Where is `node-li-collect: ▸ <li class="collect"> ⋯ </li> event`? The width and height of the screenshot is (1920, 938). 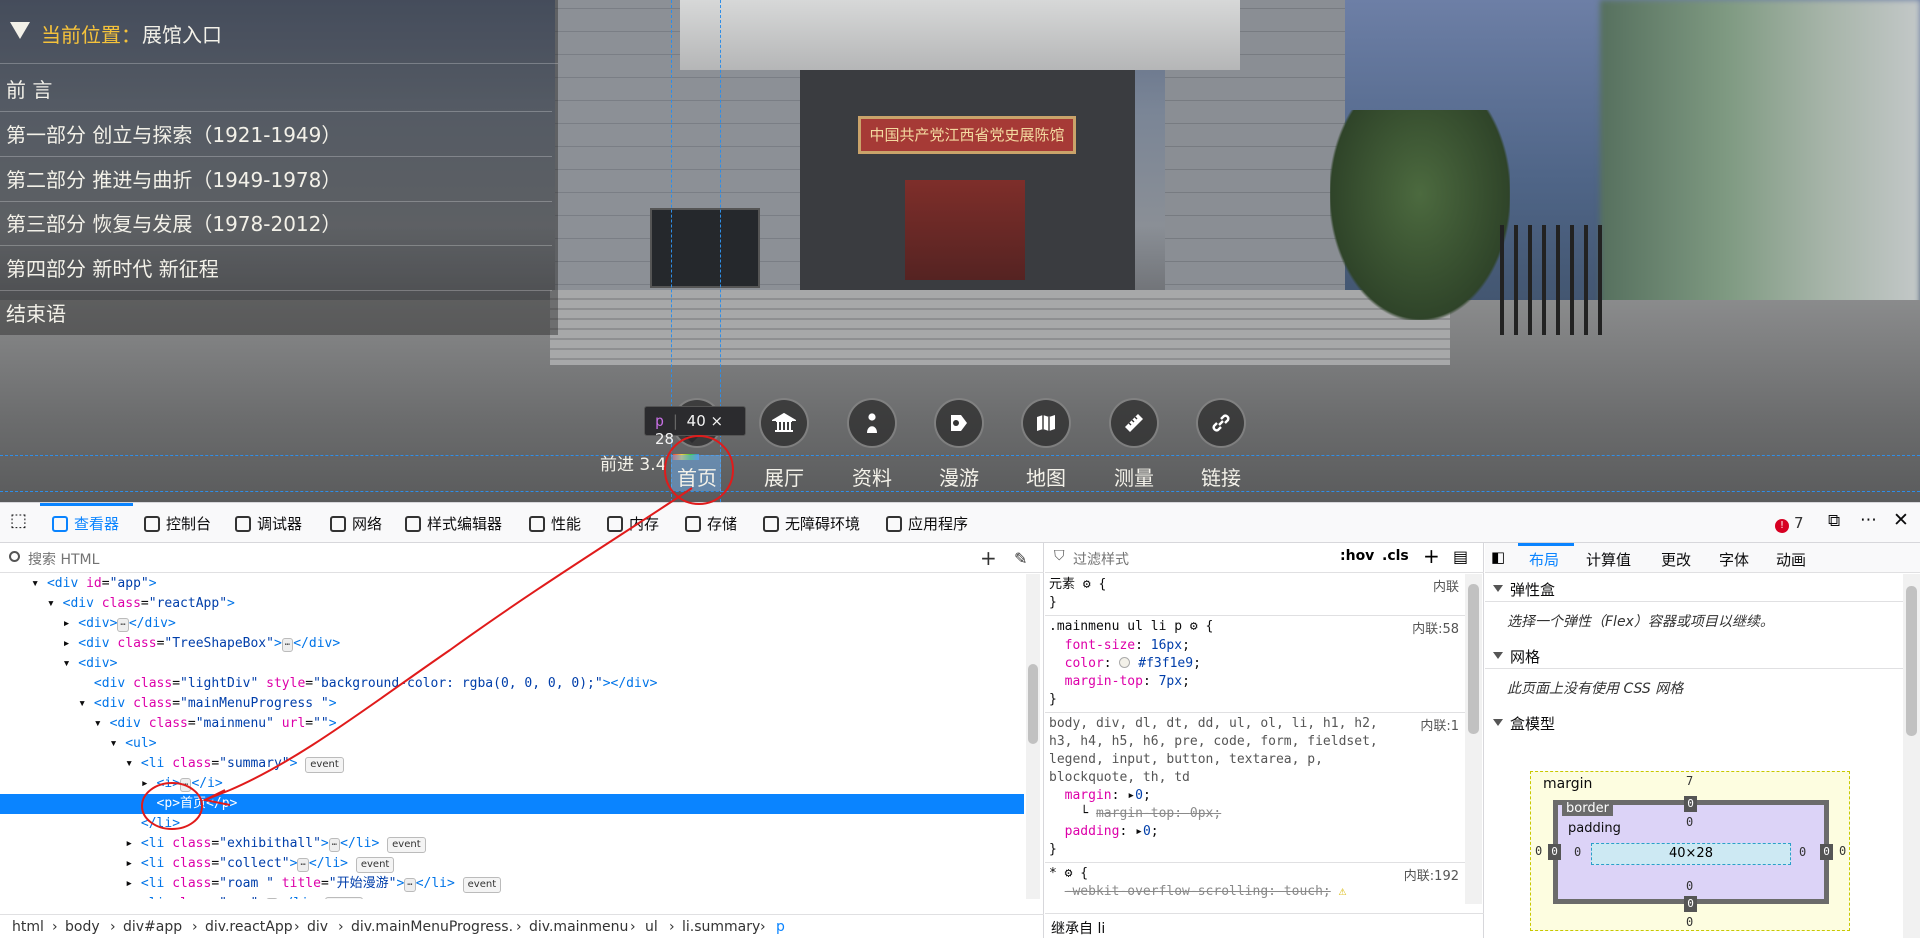
node-li-collect: ▸ <li class="collect"> ⋯ </li> event is located at coordinates (512, 864).